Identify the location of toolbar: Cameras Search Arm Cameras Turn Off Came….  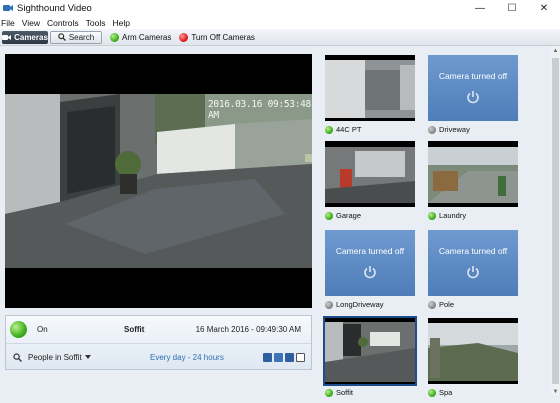
(280, 37).